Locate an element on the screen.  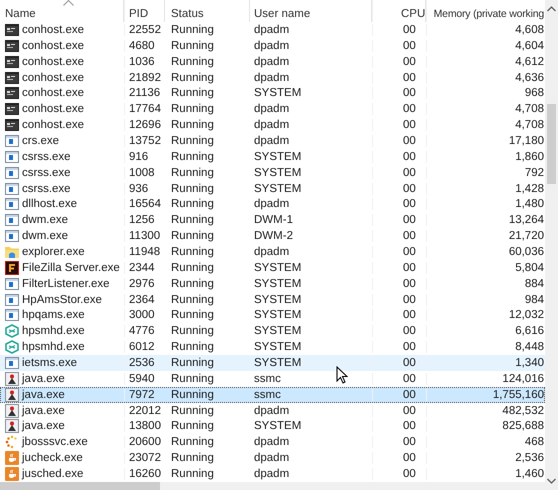
table-row: dwm.exe 1256 Running DWM-1 00 13,264 is located at coordinates (272, 220).